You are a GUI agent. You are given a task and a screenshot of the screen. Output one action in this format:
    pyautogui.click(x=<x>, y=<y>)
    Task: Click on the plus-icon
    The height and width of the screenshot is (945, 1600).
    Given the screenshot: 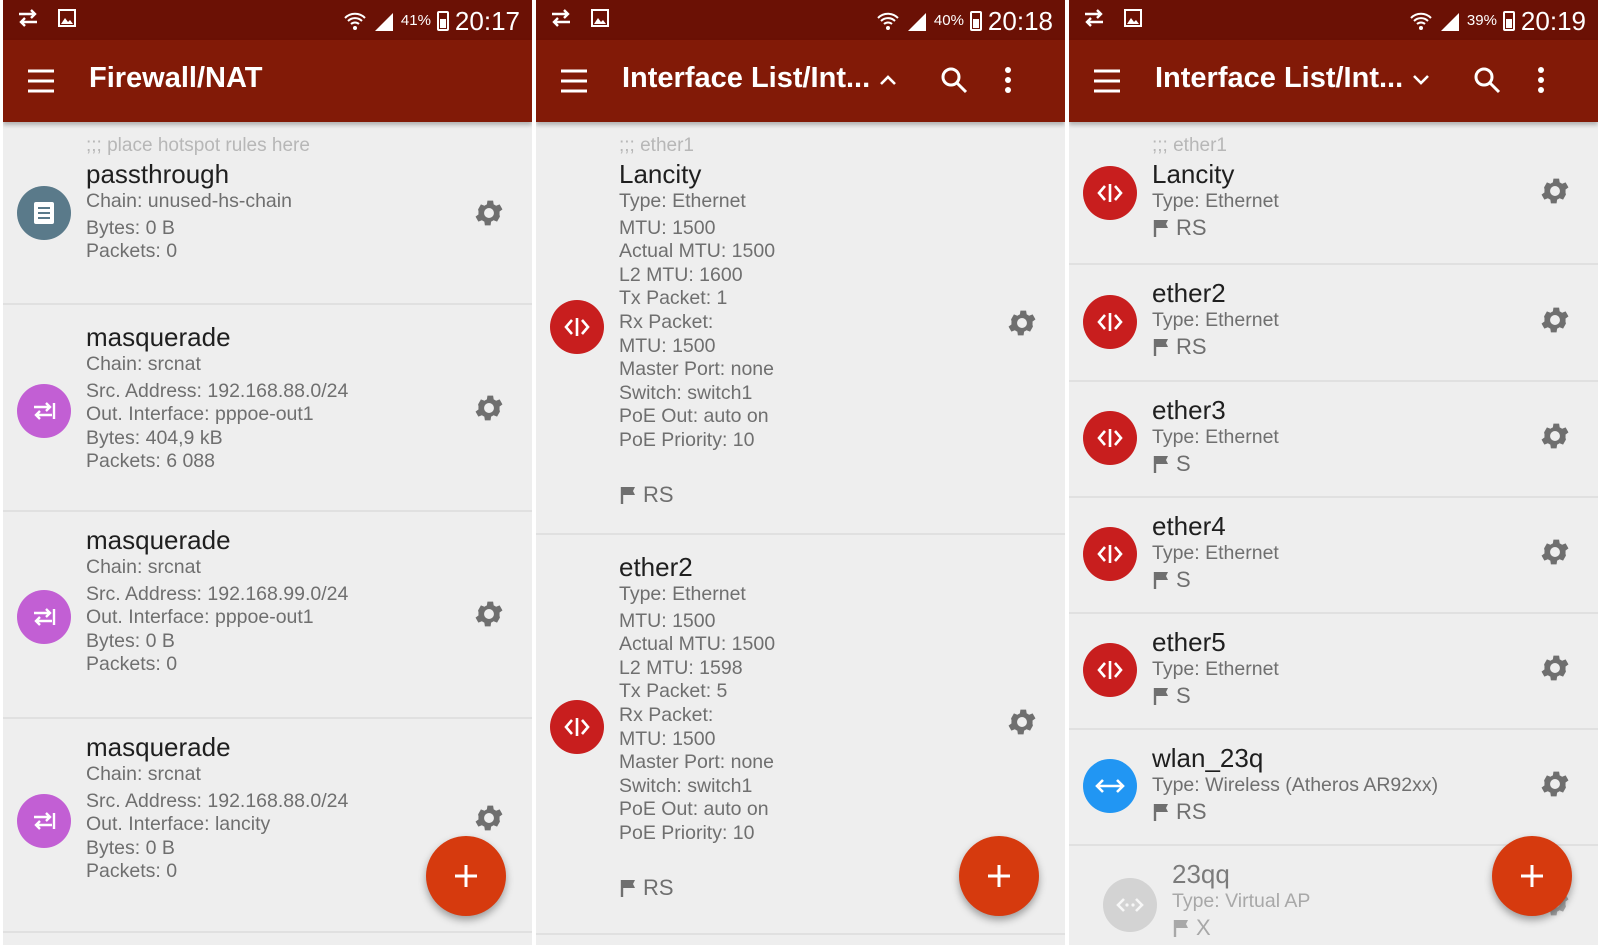 What is the action you would take?
    pyautogui.click(x=1532, y=876)
    